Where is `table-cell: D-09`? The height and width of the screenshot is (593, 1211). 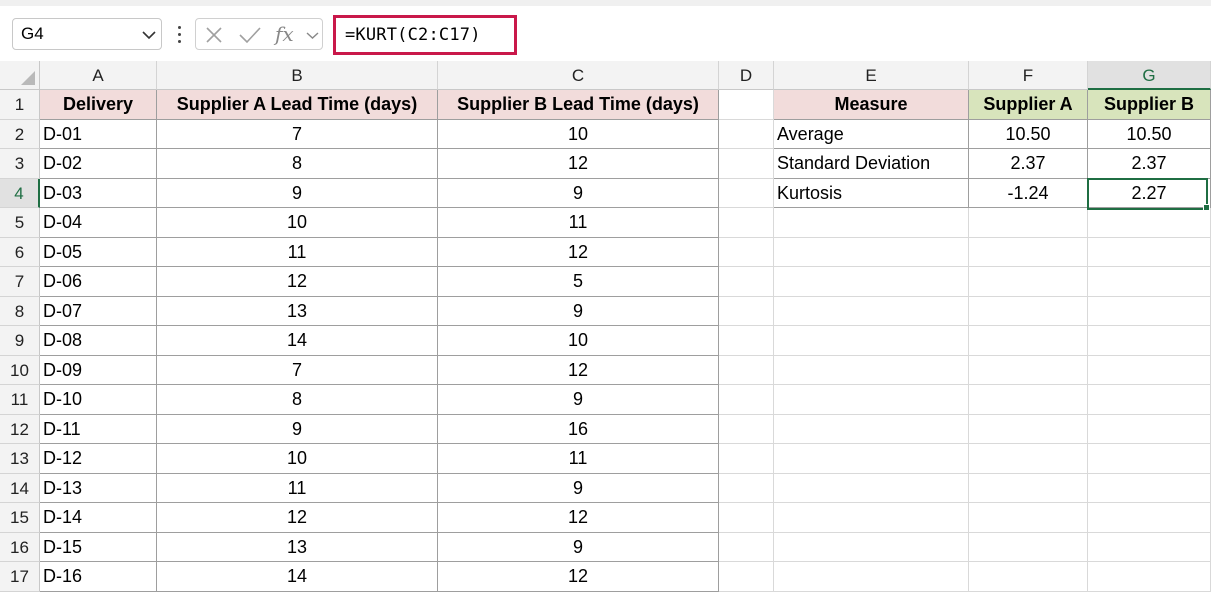 table-cell: D-09 is located at coordinates (98, 370).